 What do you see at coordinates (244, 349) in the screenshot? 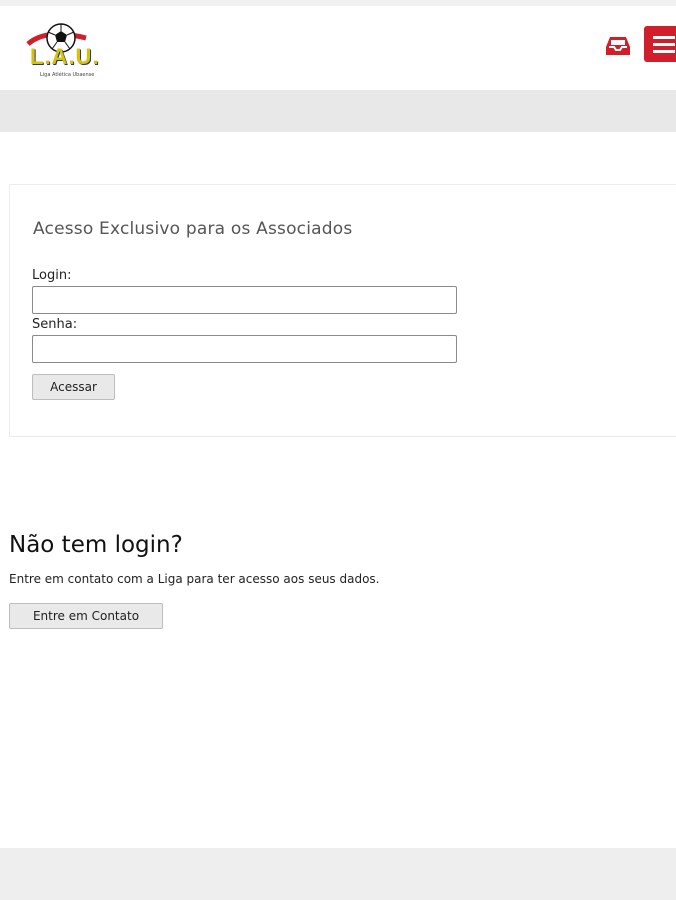
I see `senha-input` at bounding box center [244, 349].